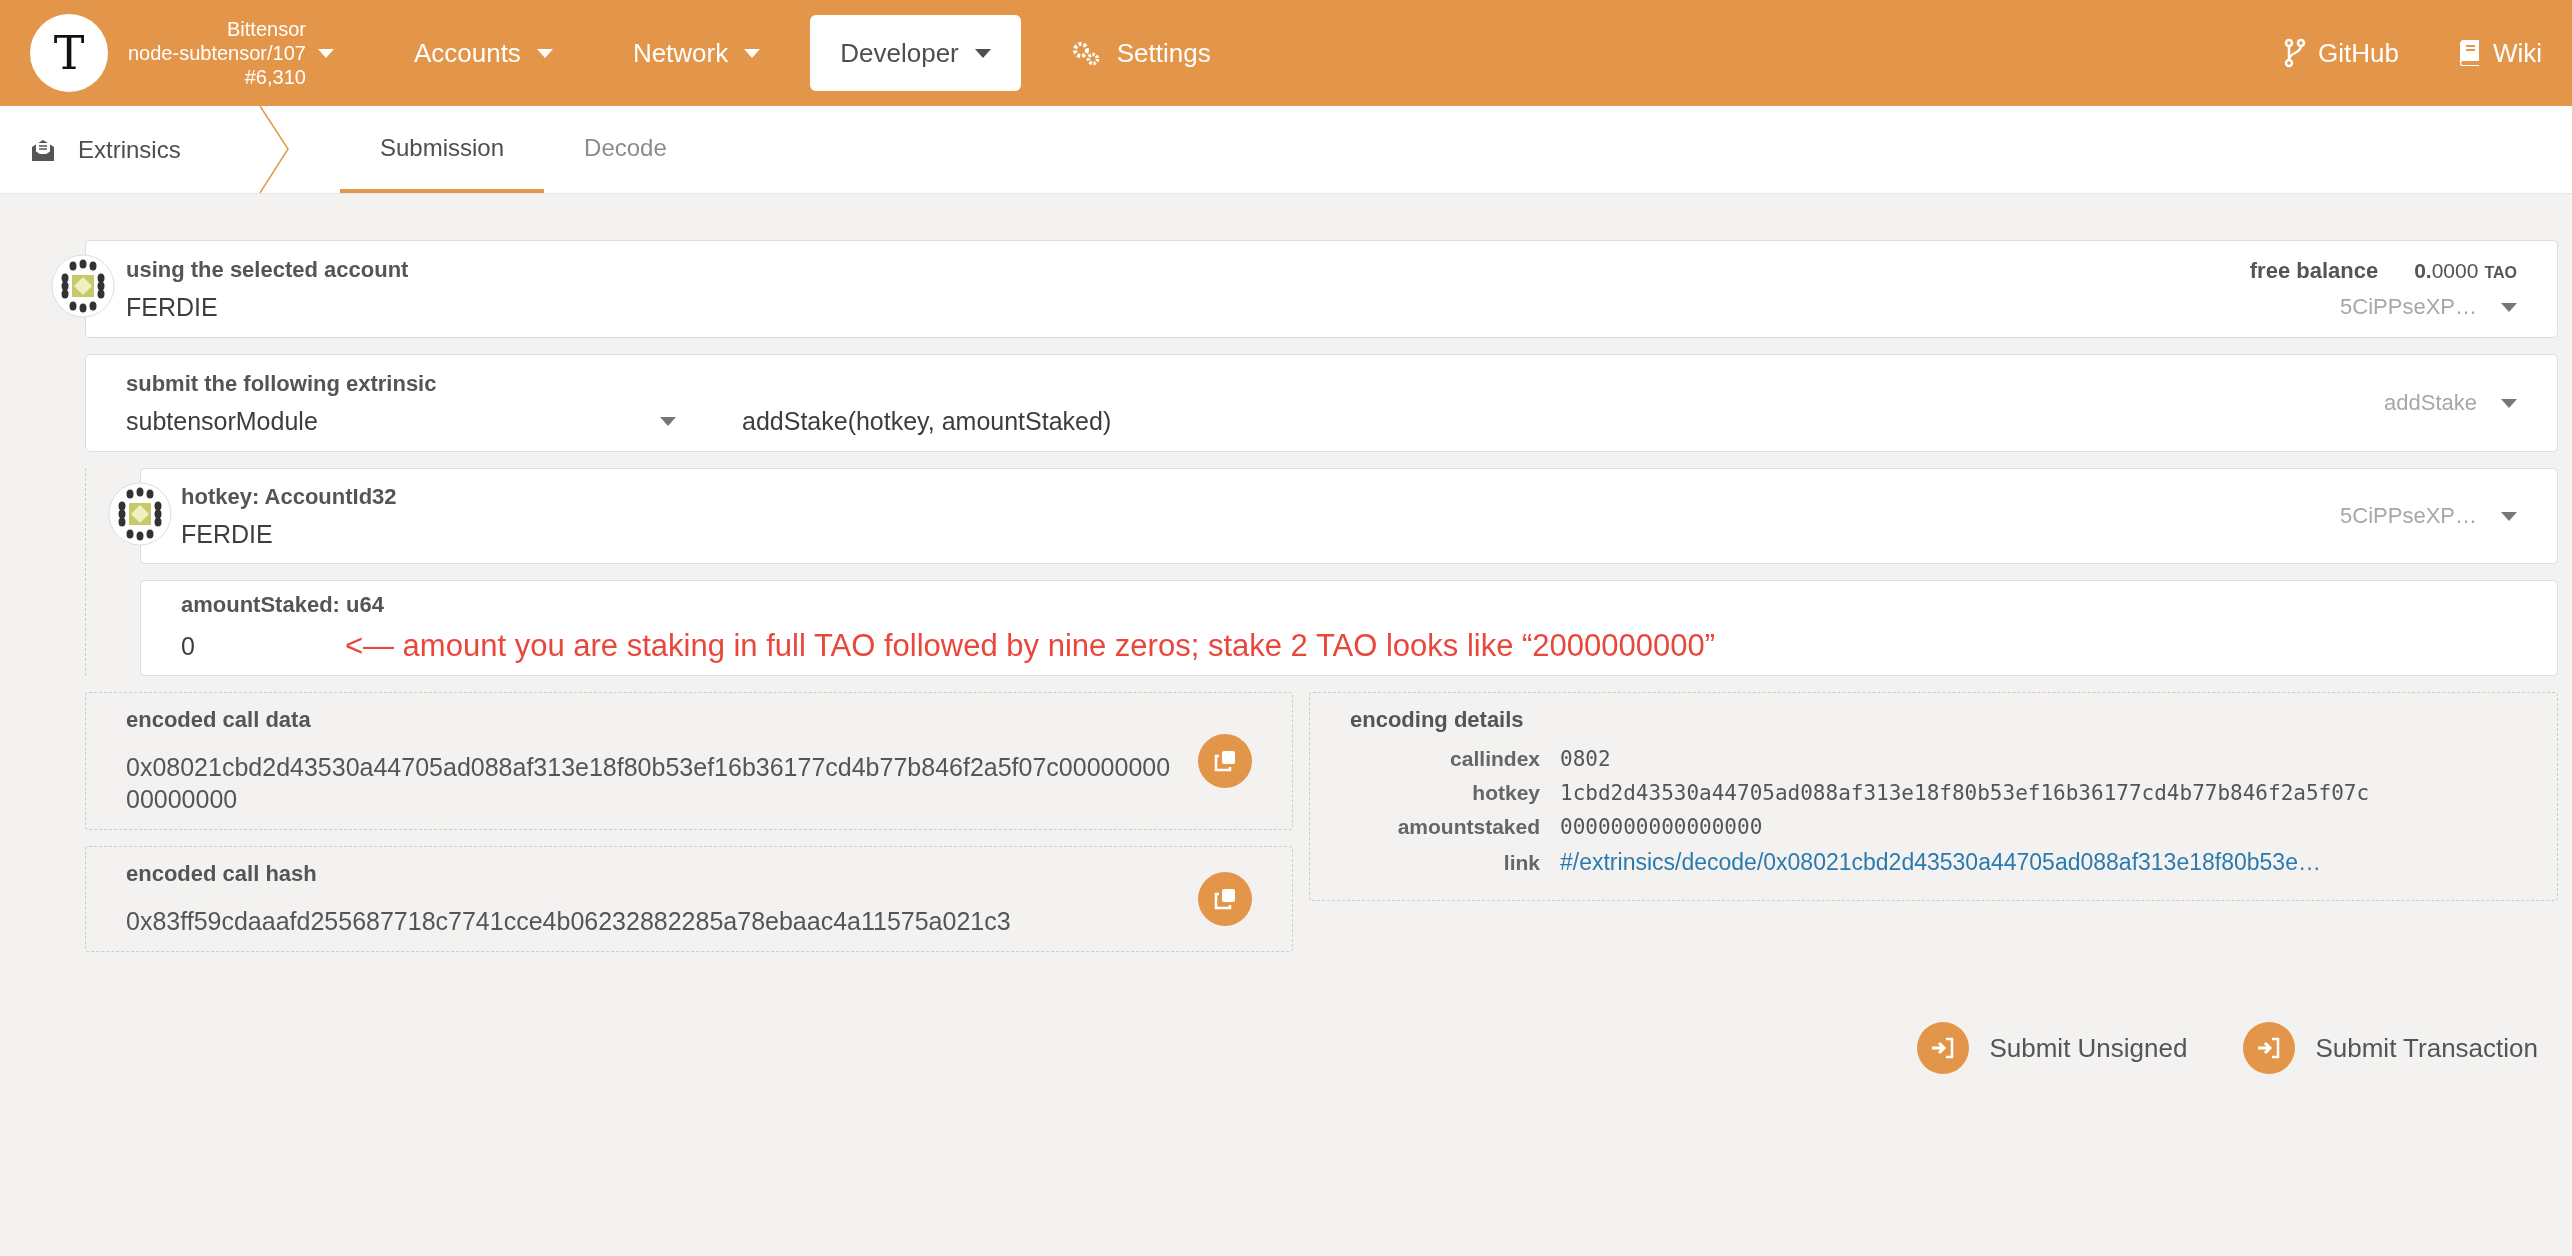 Image resolution: width=2572 pixels, height=1256 pixels. I want to click on detail-label: amountstaked, so click(1468, 827).